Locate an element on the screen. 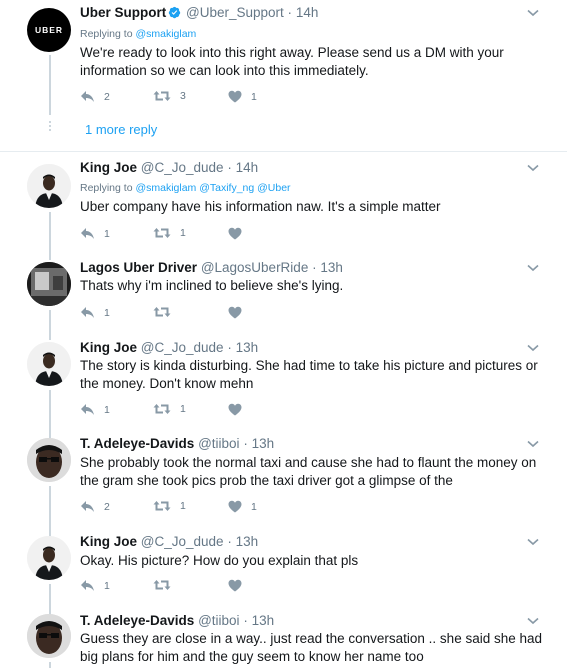 This screenshot has width=567, height=668. display-name: Lagos Uber Driver is located at coordinates (138, 267).